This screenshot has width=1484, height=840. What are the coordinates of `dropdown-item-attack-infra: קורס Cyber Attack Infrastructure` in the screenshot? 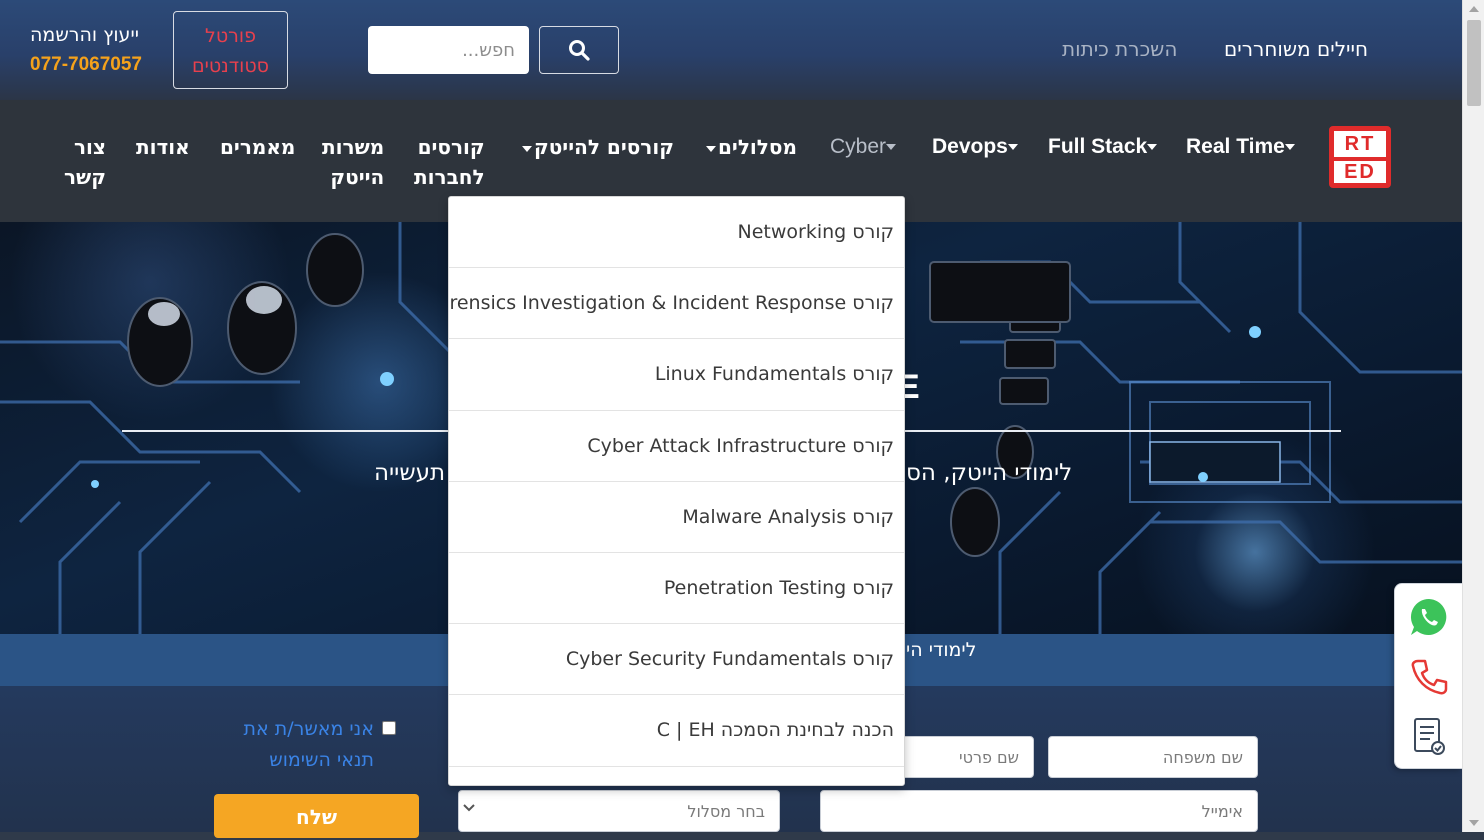 It's located at (676, 446).